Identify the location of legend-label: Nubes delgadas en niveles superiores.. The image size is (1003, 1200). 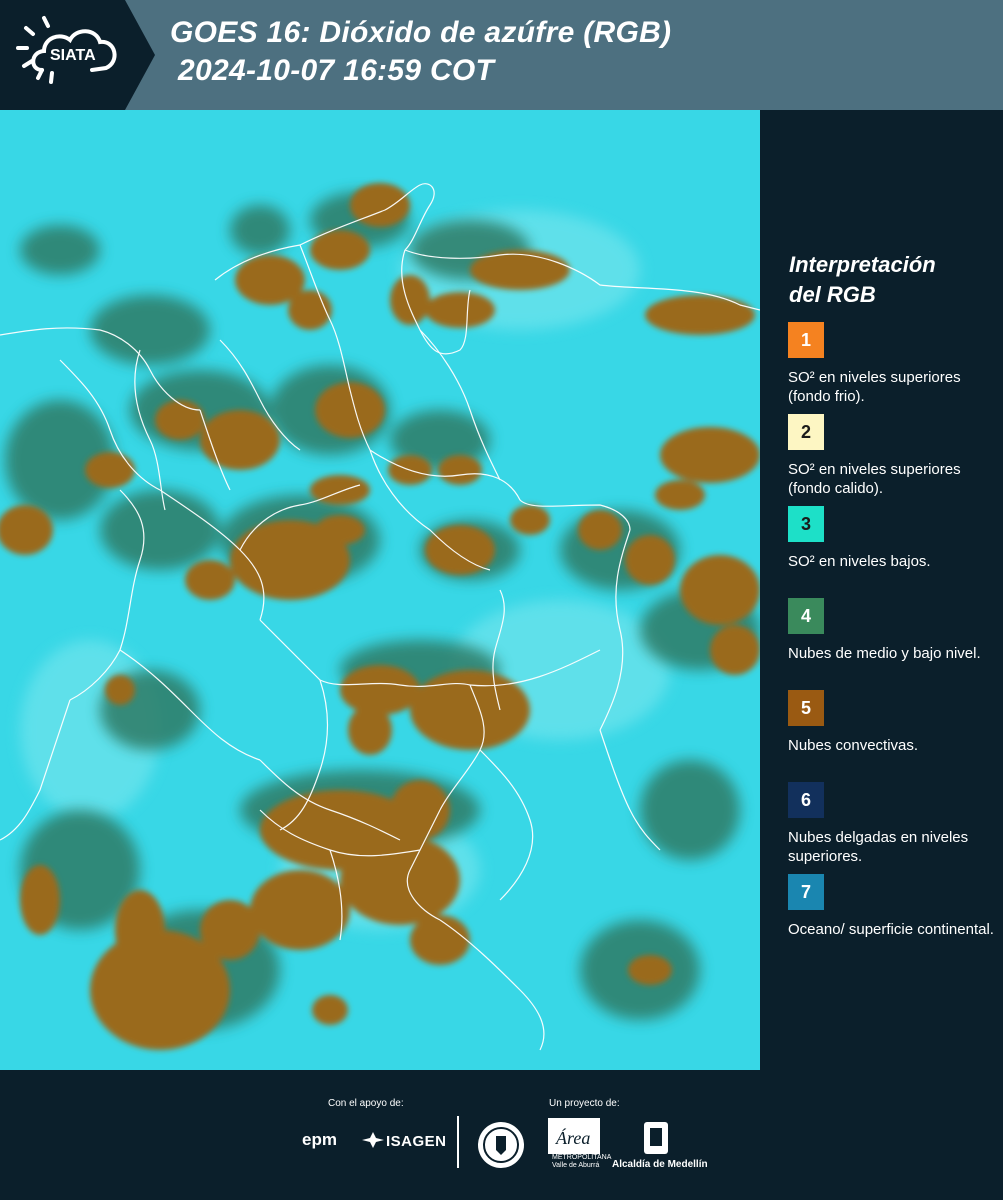
(878, 847).